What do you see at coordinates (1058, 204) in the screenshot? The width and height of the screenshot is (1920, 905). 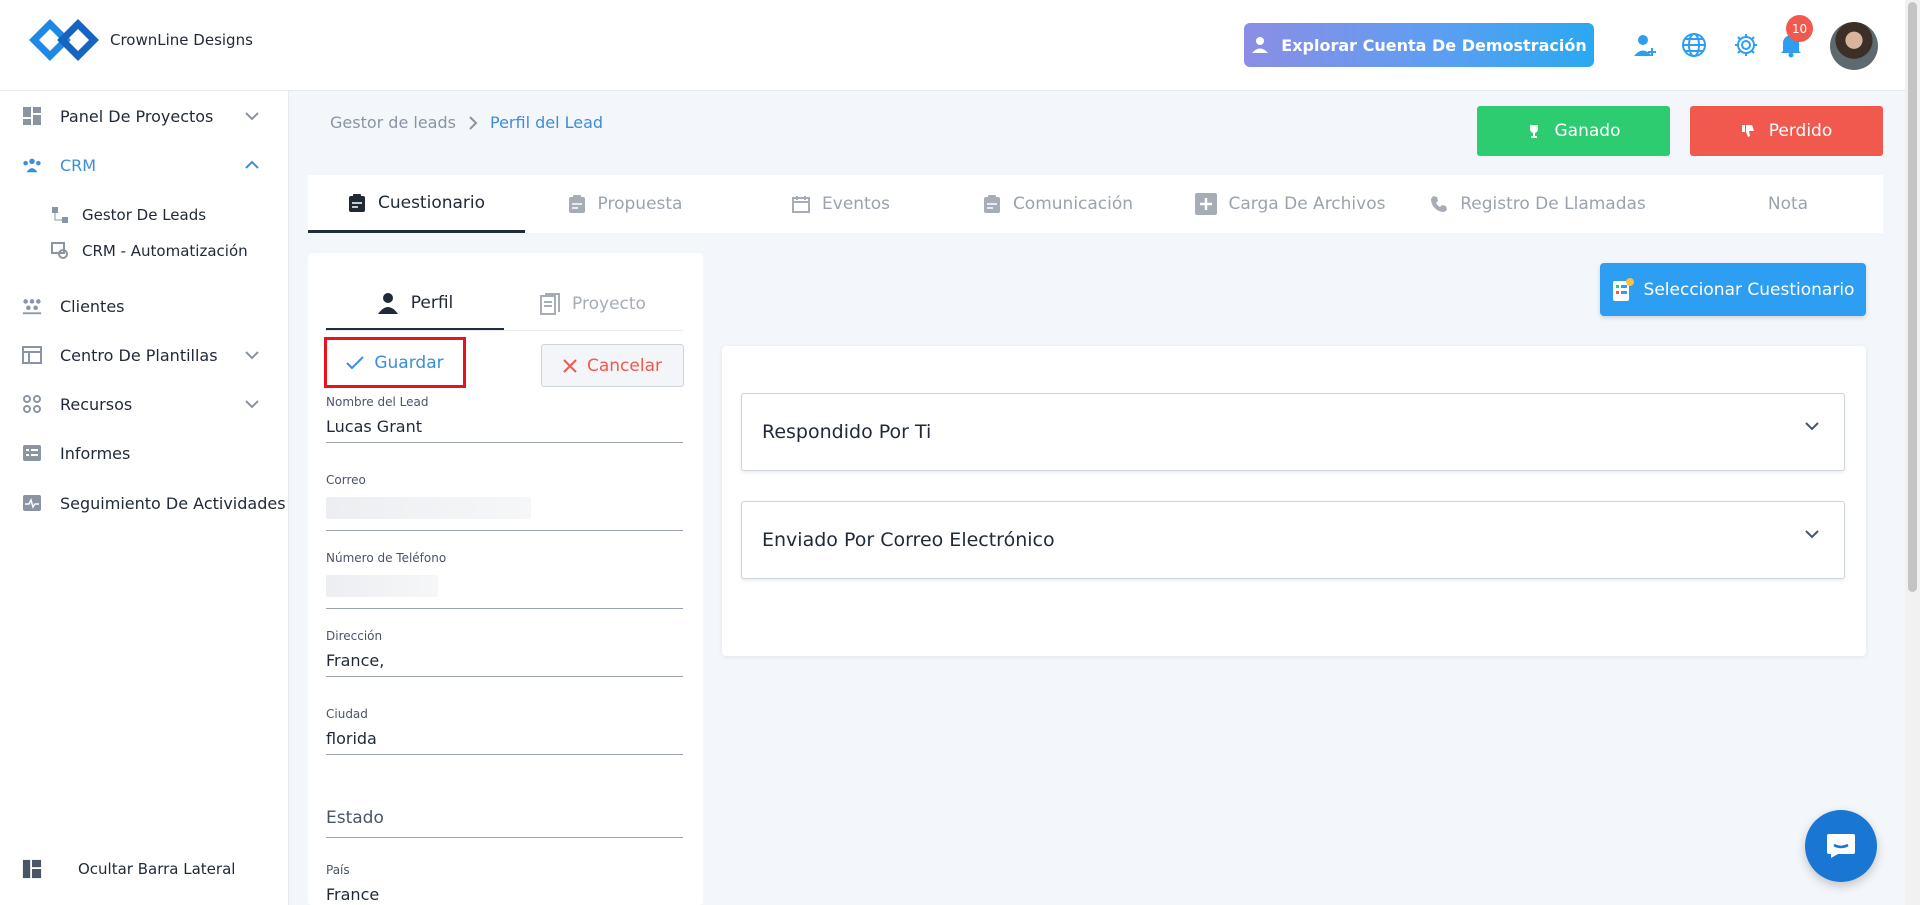 I see `tab-communication: Comunicación` at bounding box center [1058, 204].